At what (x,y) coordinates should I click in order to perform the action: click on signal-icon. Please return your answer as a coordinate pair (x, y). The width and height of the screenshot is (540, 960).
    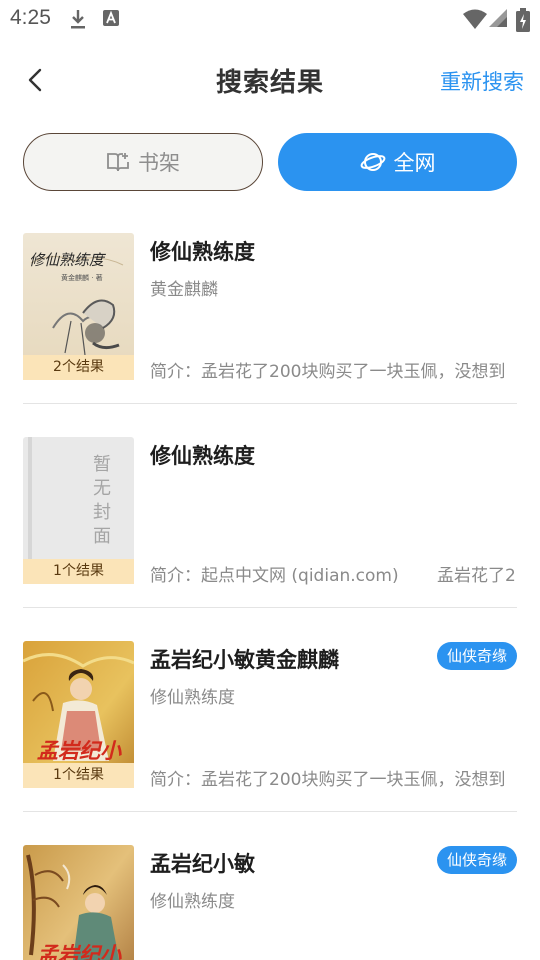
    Looking at the image, I should click on (498, 18).